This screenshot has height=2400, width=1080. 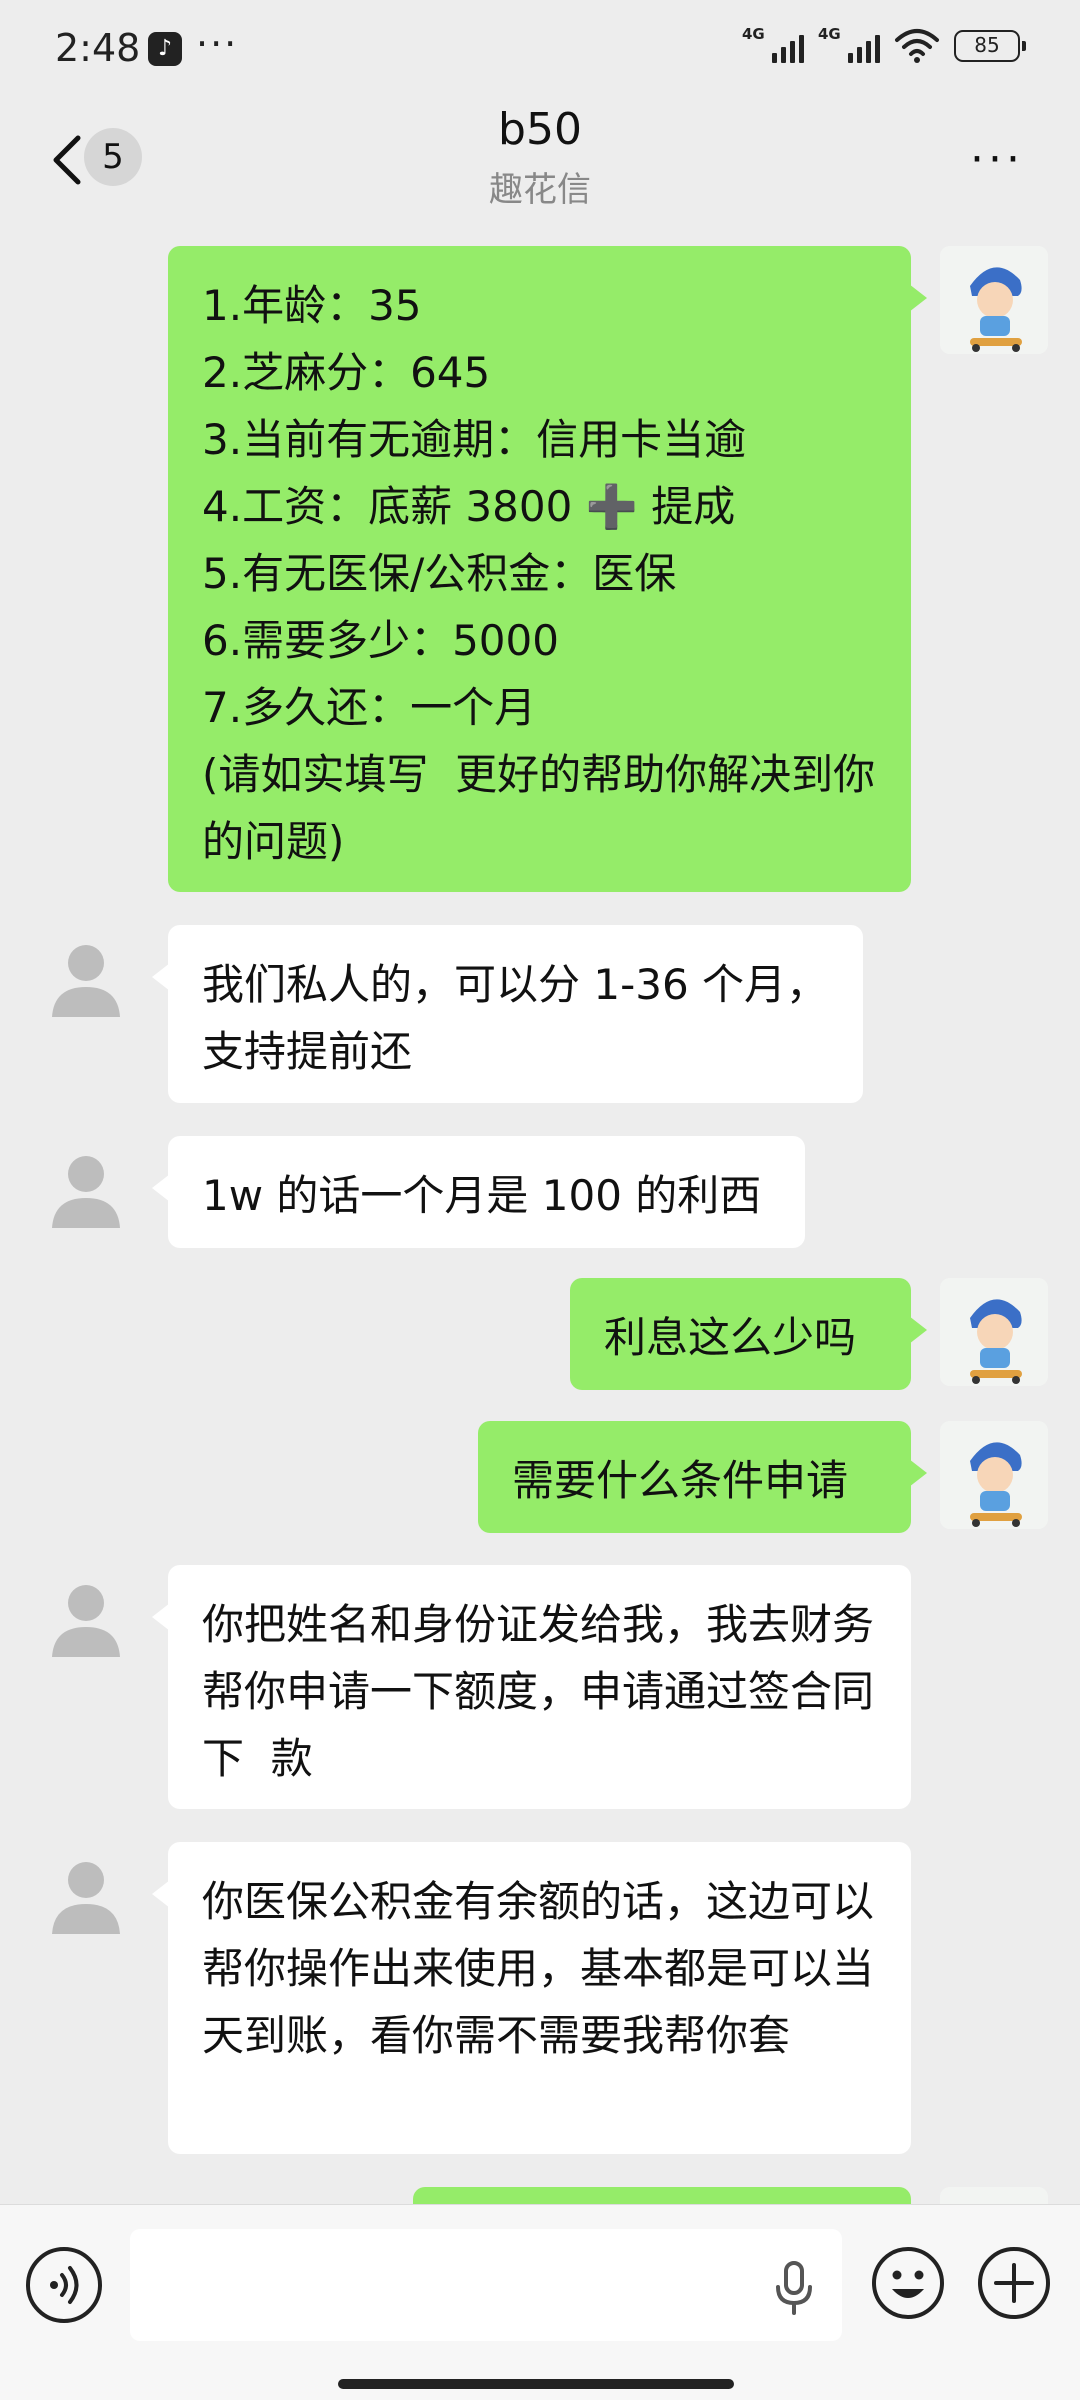 What do you see at coordinates (540, 50) in the screenshot?
I see `status-bar: 2:48 ♪ ··· 4G 4G 85` at bounding box center [540, 50].